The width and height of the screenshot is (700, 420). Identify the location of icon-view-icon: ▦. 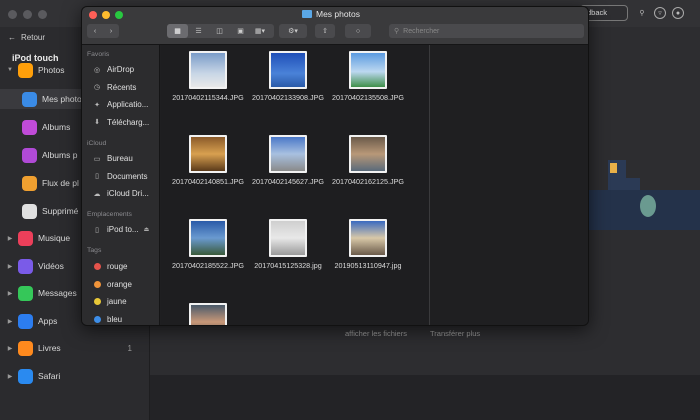
(177, 31).